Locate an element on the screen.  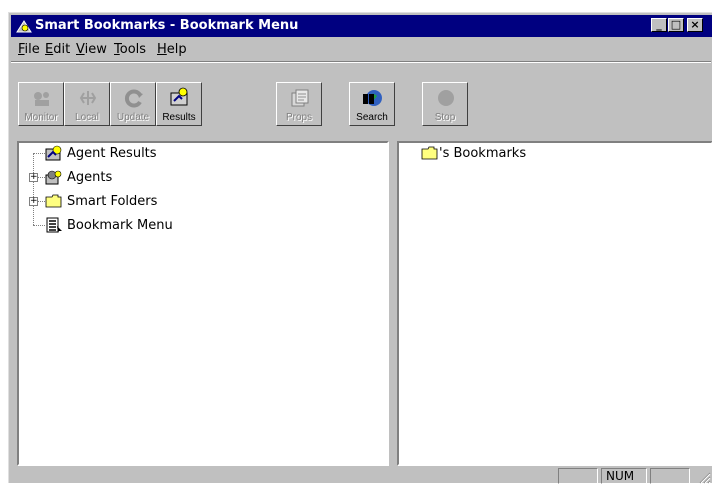
num-lock-indicator: NUM is located at coordinates (624, 476).